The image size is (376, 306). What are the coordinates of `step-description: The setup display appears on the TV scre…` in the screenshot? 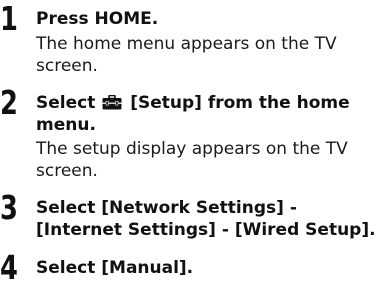 It's located at (204, 160).